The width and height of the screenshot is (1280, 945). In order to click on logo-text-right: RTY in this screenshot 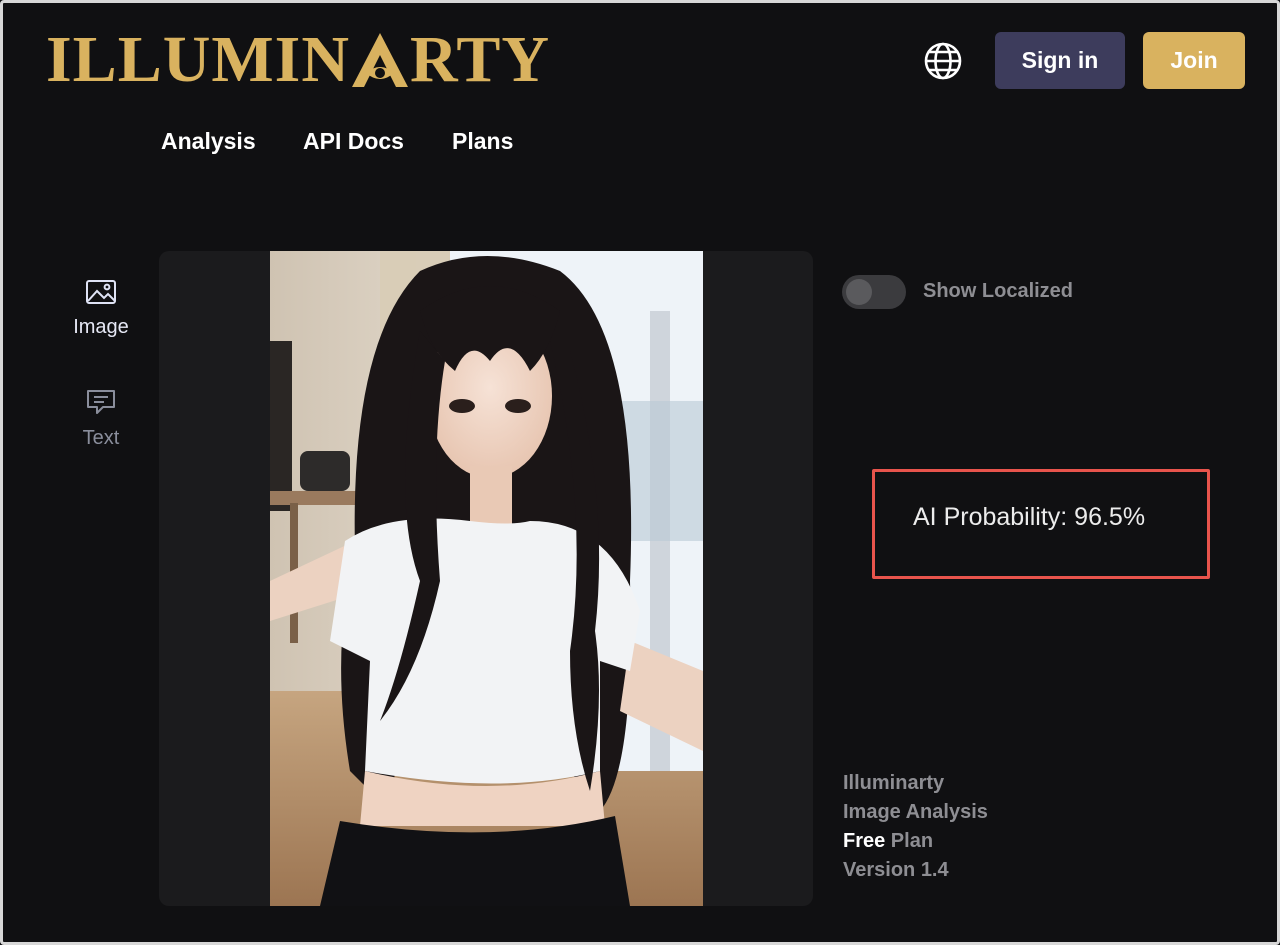, I will do `click(480, 59)`.